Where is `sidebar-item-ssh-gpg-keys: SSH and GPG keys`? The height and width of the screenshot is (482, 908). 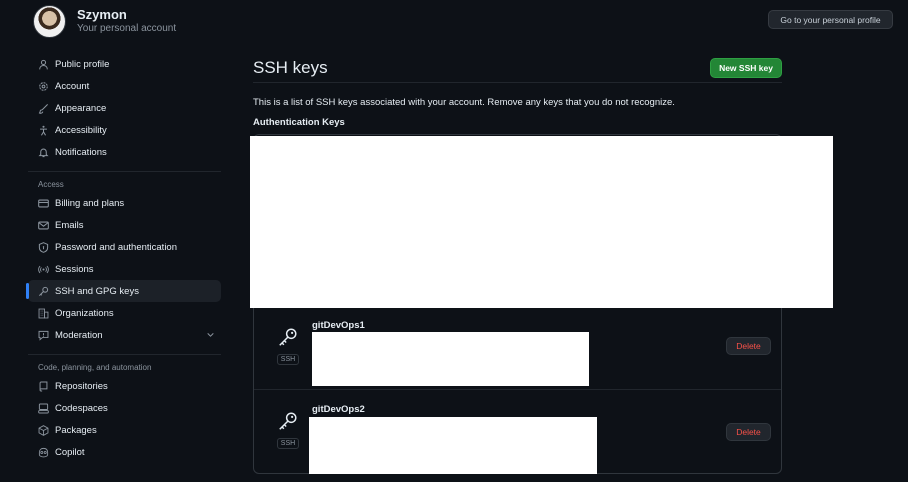
sidebar-item-ssh-gpg-keys: SSH and GPG keys is located at coordinates (123, 291).